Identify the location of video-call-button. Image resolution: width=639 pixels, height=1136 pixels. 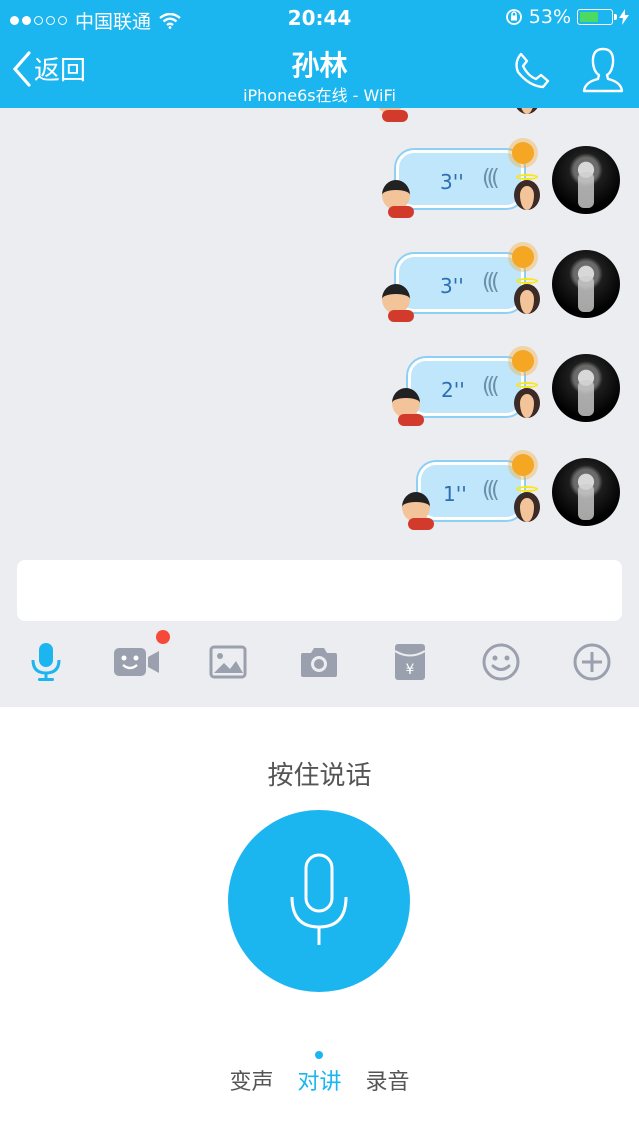
(137, 662).